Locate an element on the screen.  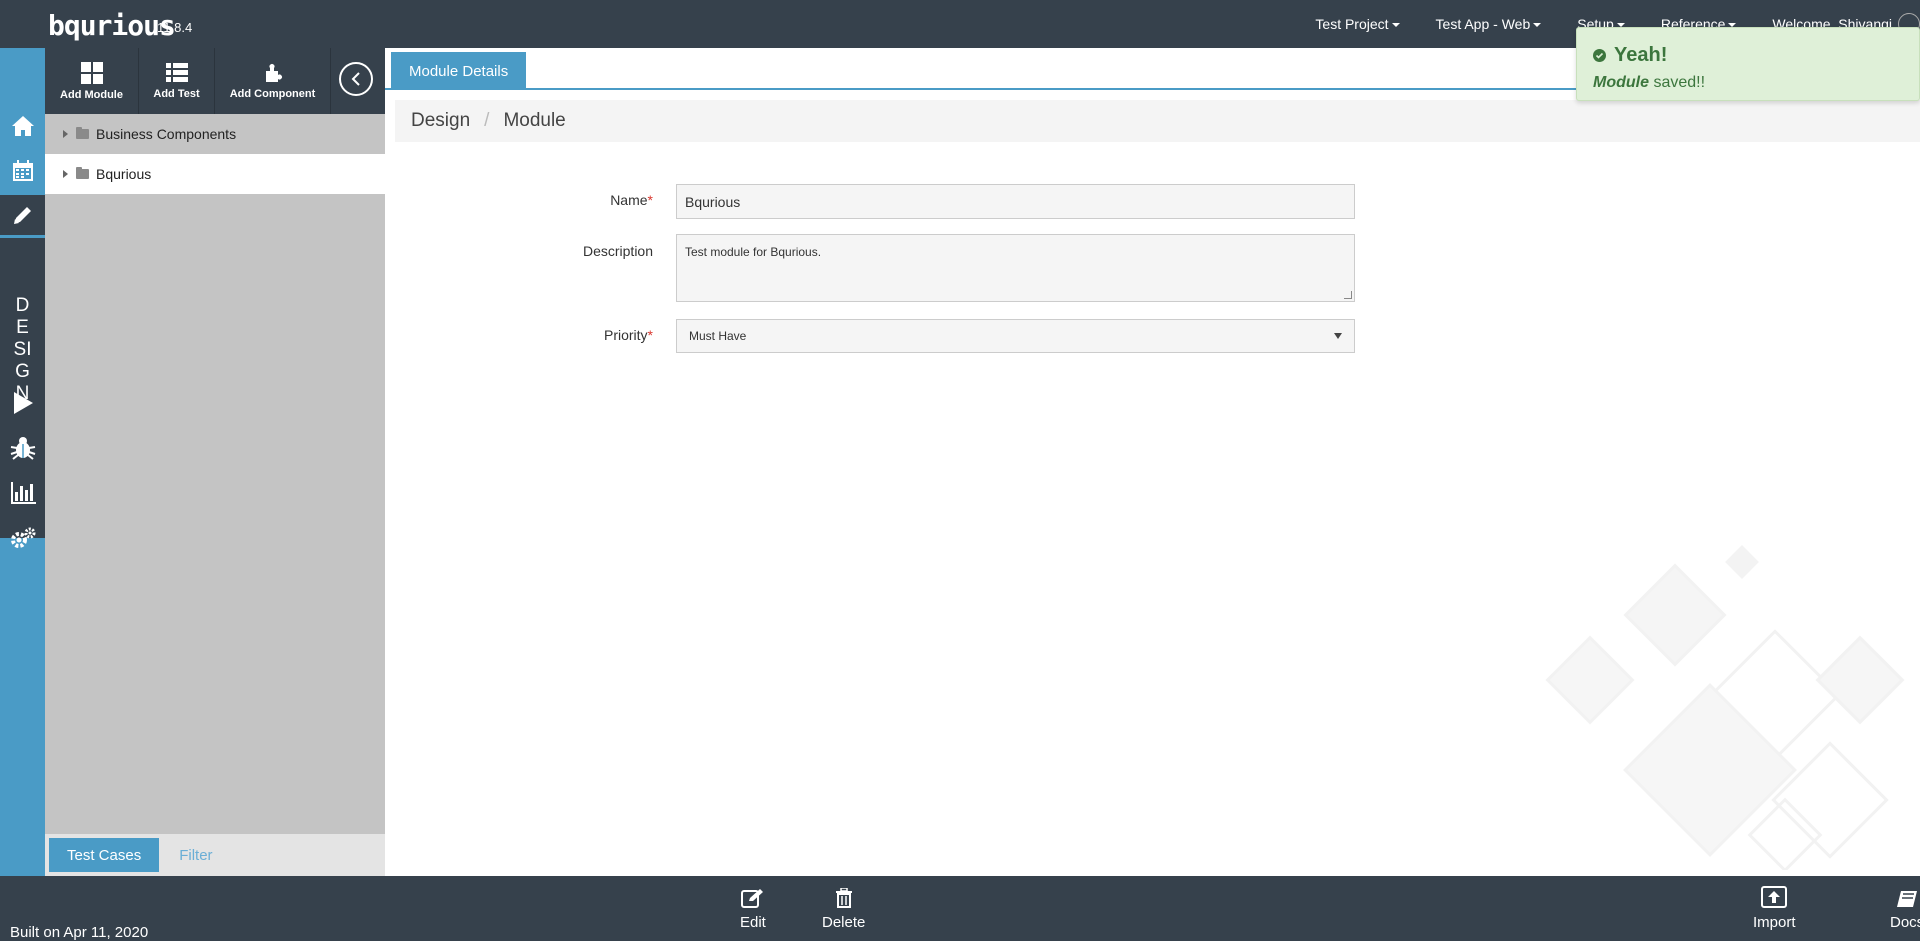
priority-label: Priority* is located at coordinates (578, 335).